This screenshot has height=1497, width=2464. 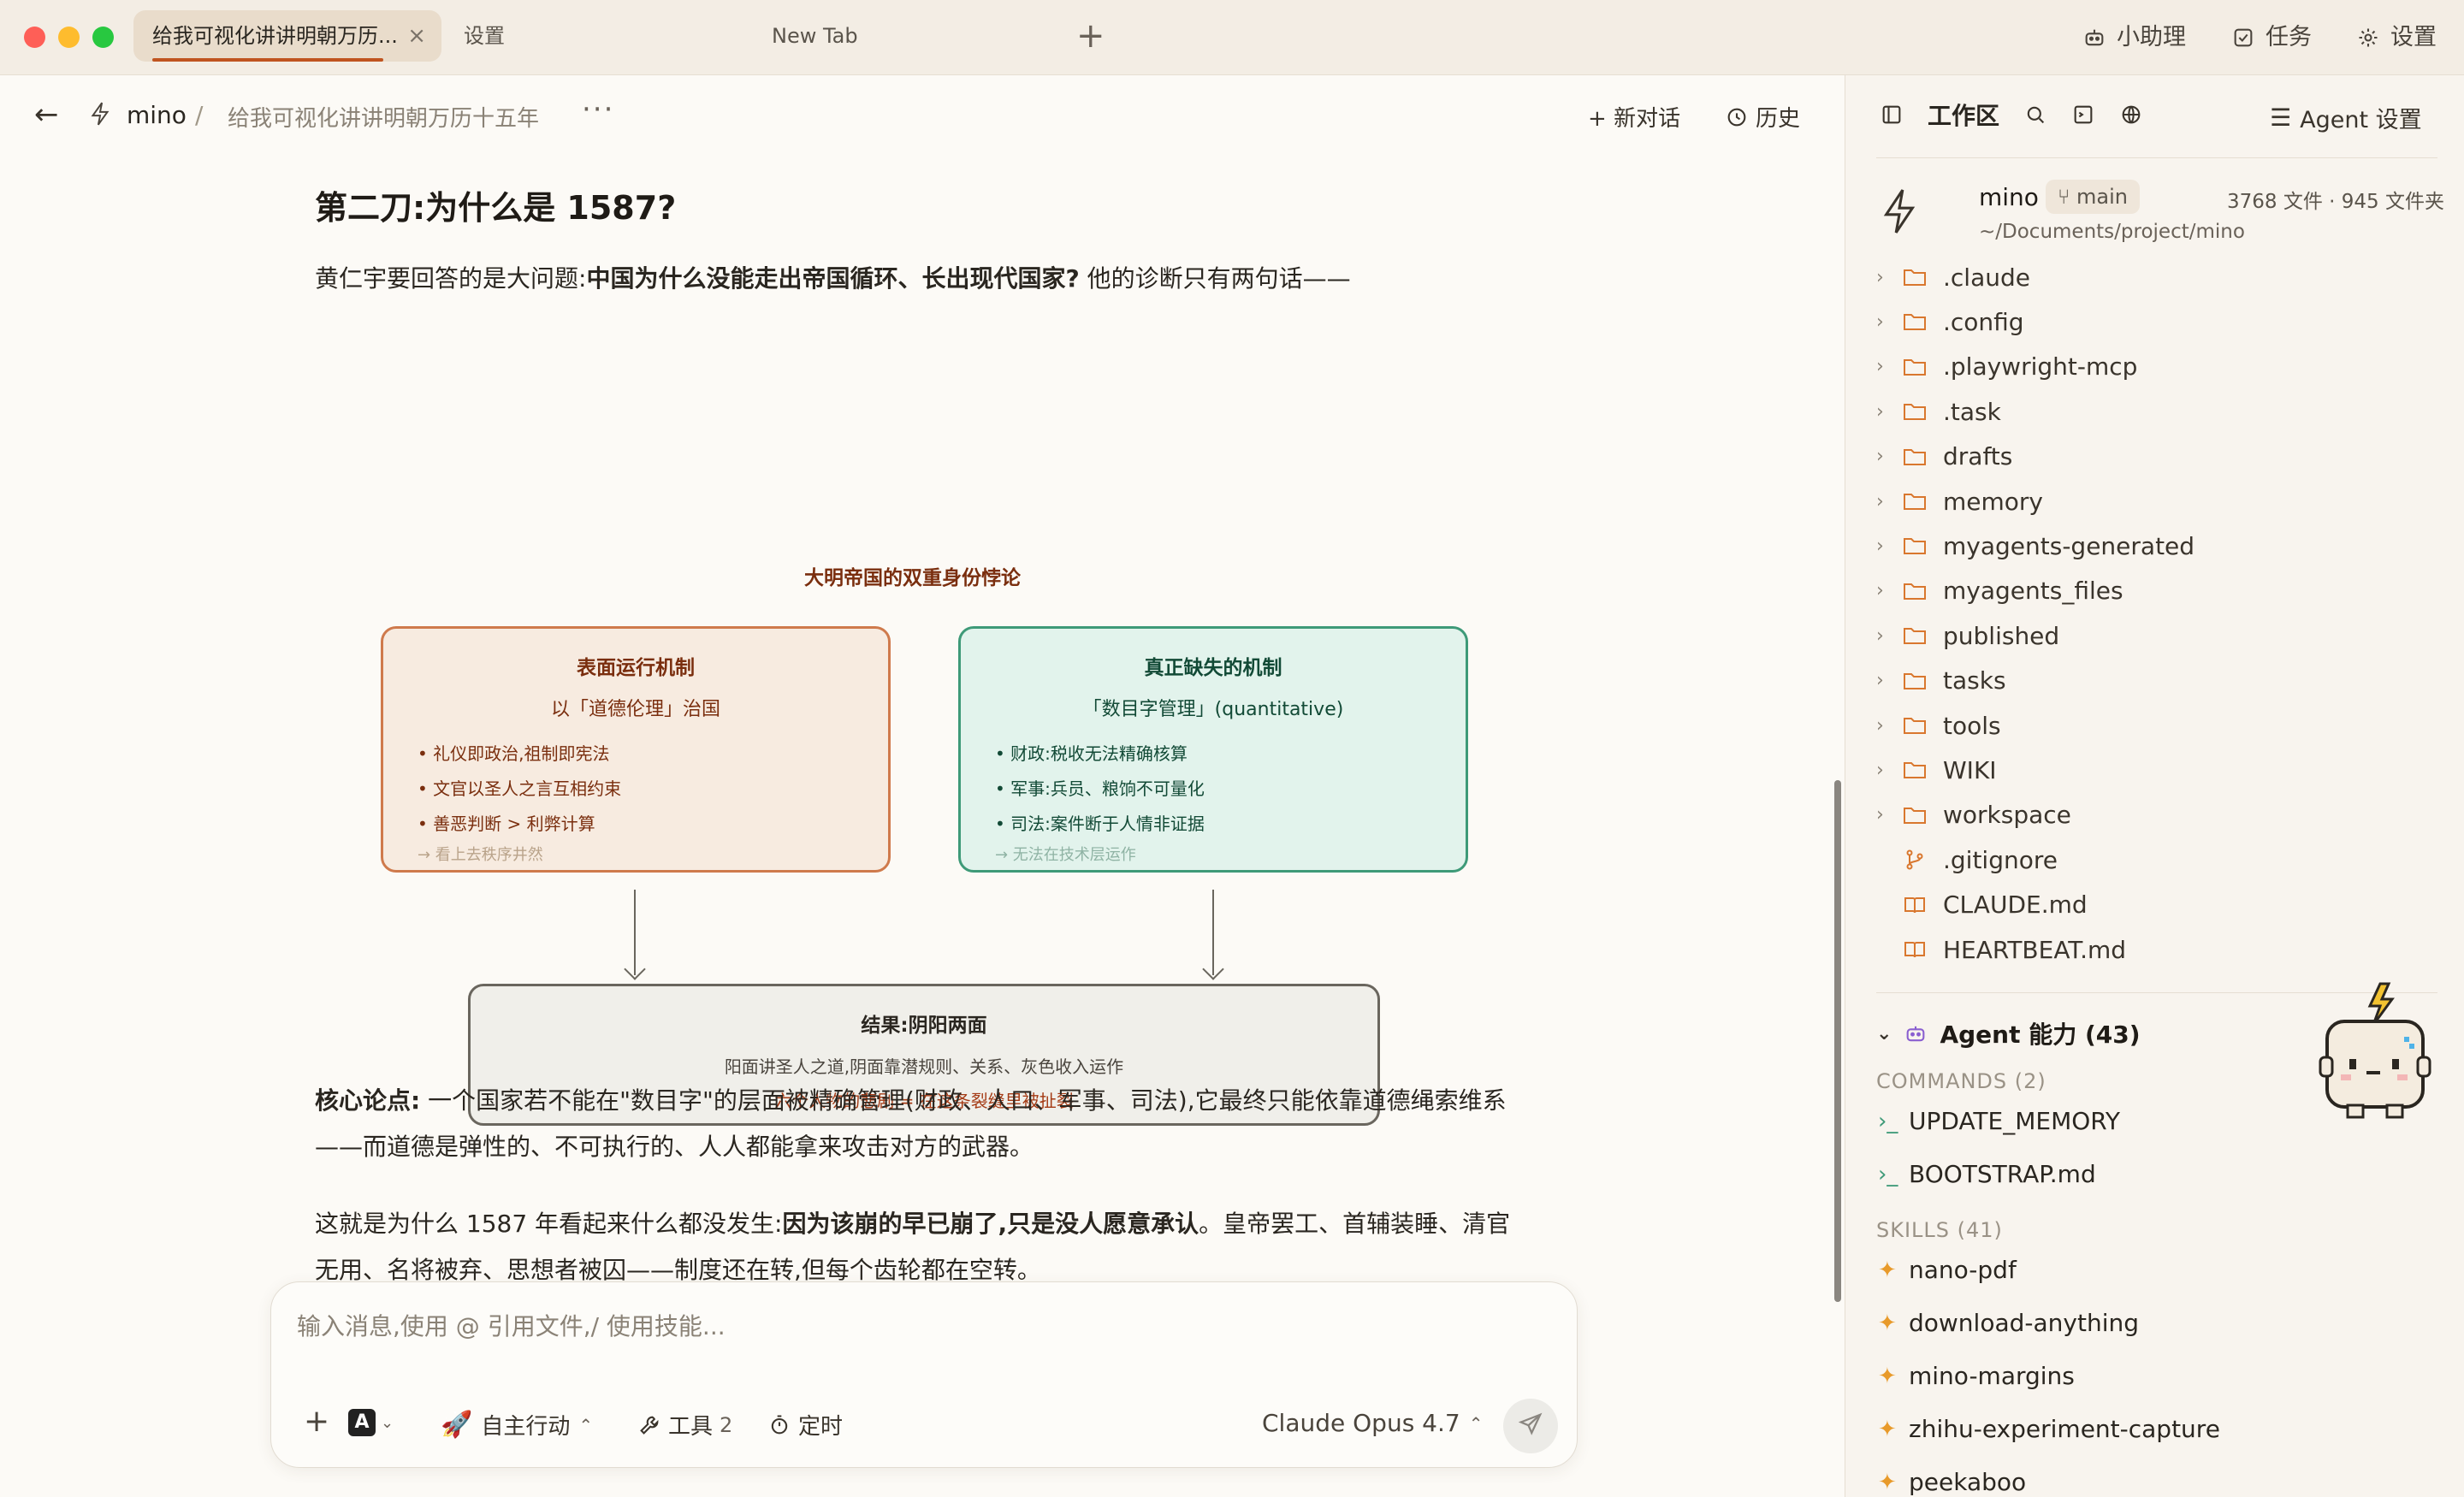 What do you see at coordinates (2134, 38) in the screenshot?
I see `assistant-button: 小助理` at bounding box center [2134, 38].